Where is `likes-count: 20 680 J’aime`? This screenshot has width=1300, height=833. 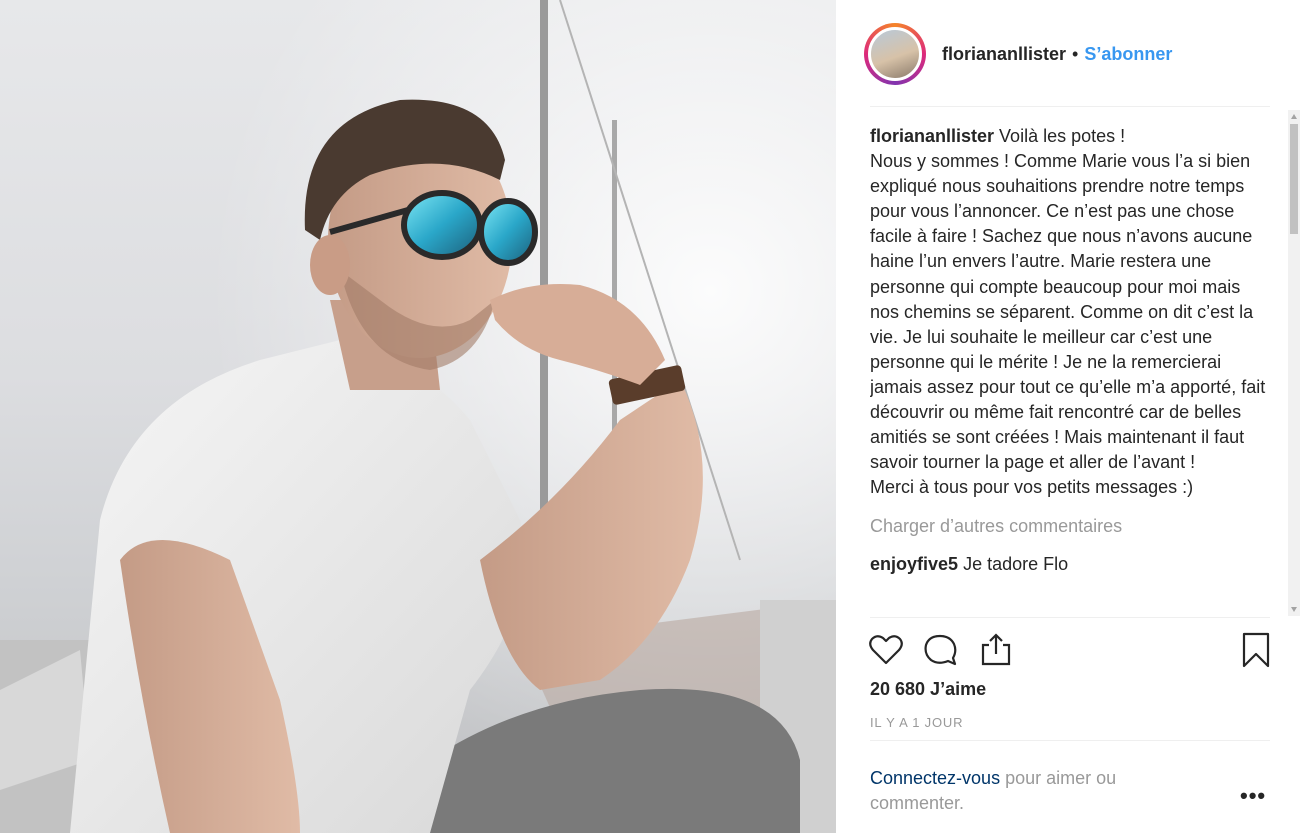 likes-count: 20 680 J’aime is located at coordinates (928, 689).